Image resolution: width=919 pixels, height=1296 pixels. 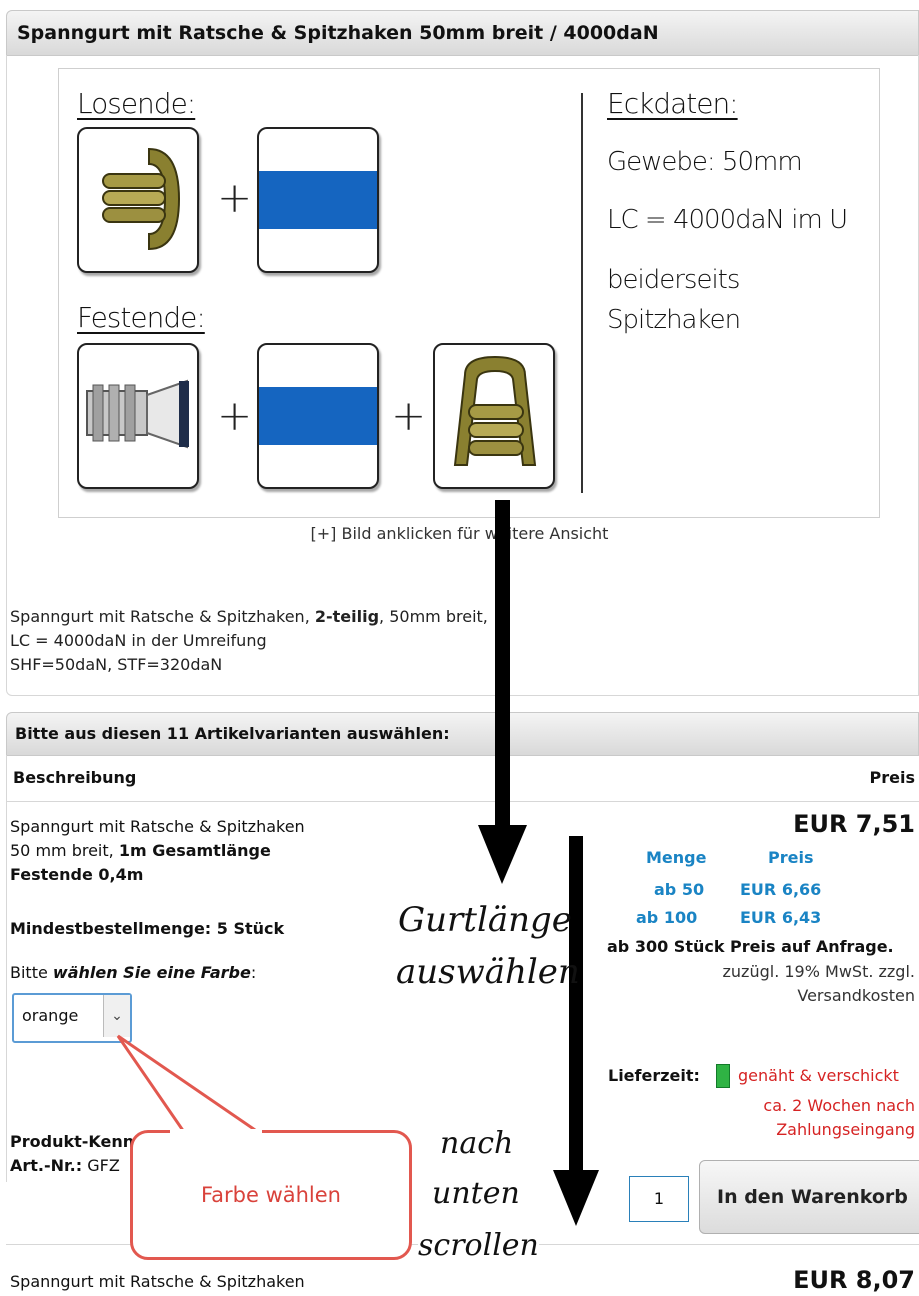 What do you see at coordinates (271, 1195) in the screenshot?
I see `choose-color-callout: Farbe wählen` at bounding box center [271, 1195].